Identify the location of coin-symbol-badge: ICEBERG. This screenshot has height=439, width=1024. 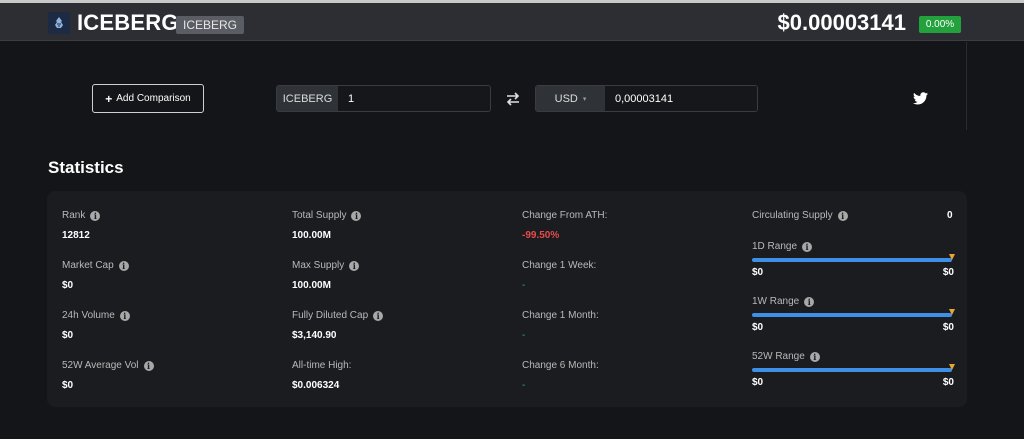
(210, 25).